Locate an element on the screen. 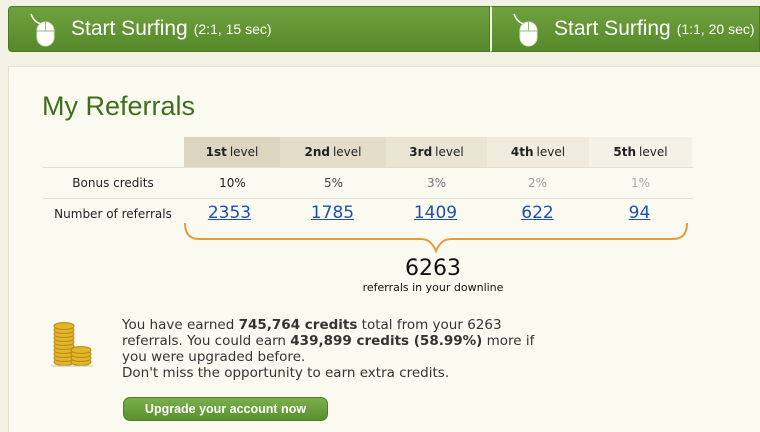  referral-count: 622 is located at coordinates (537, 213).